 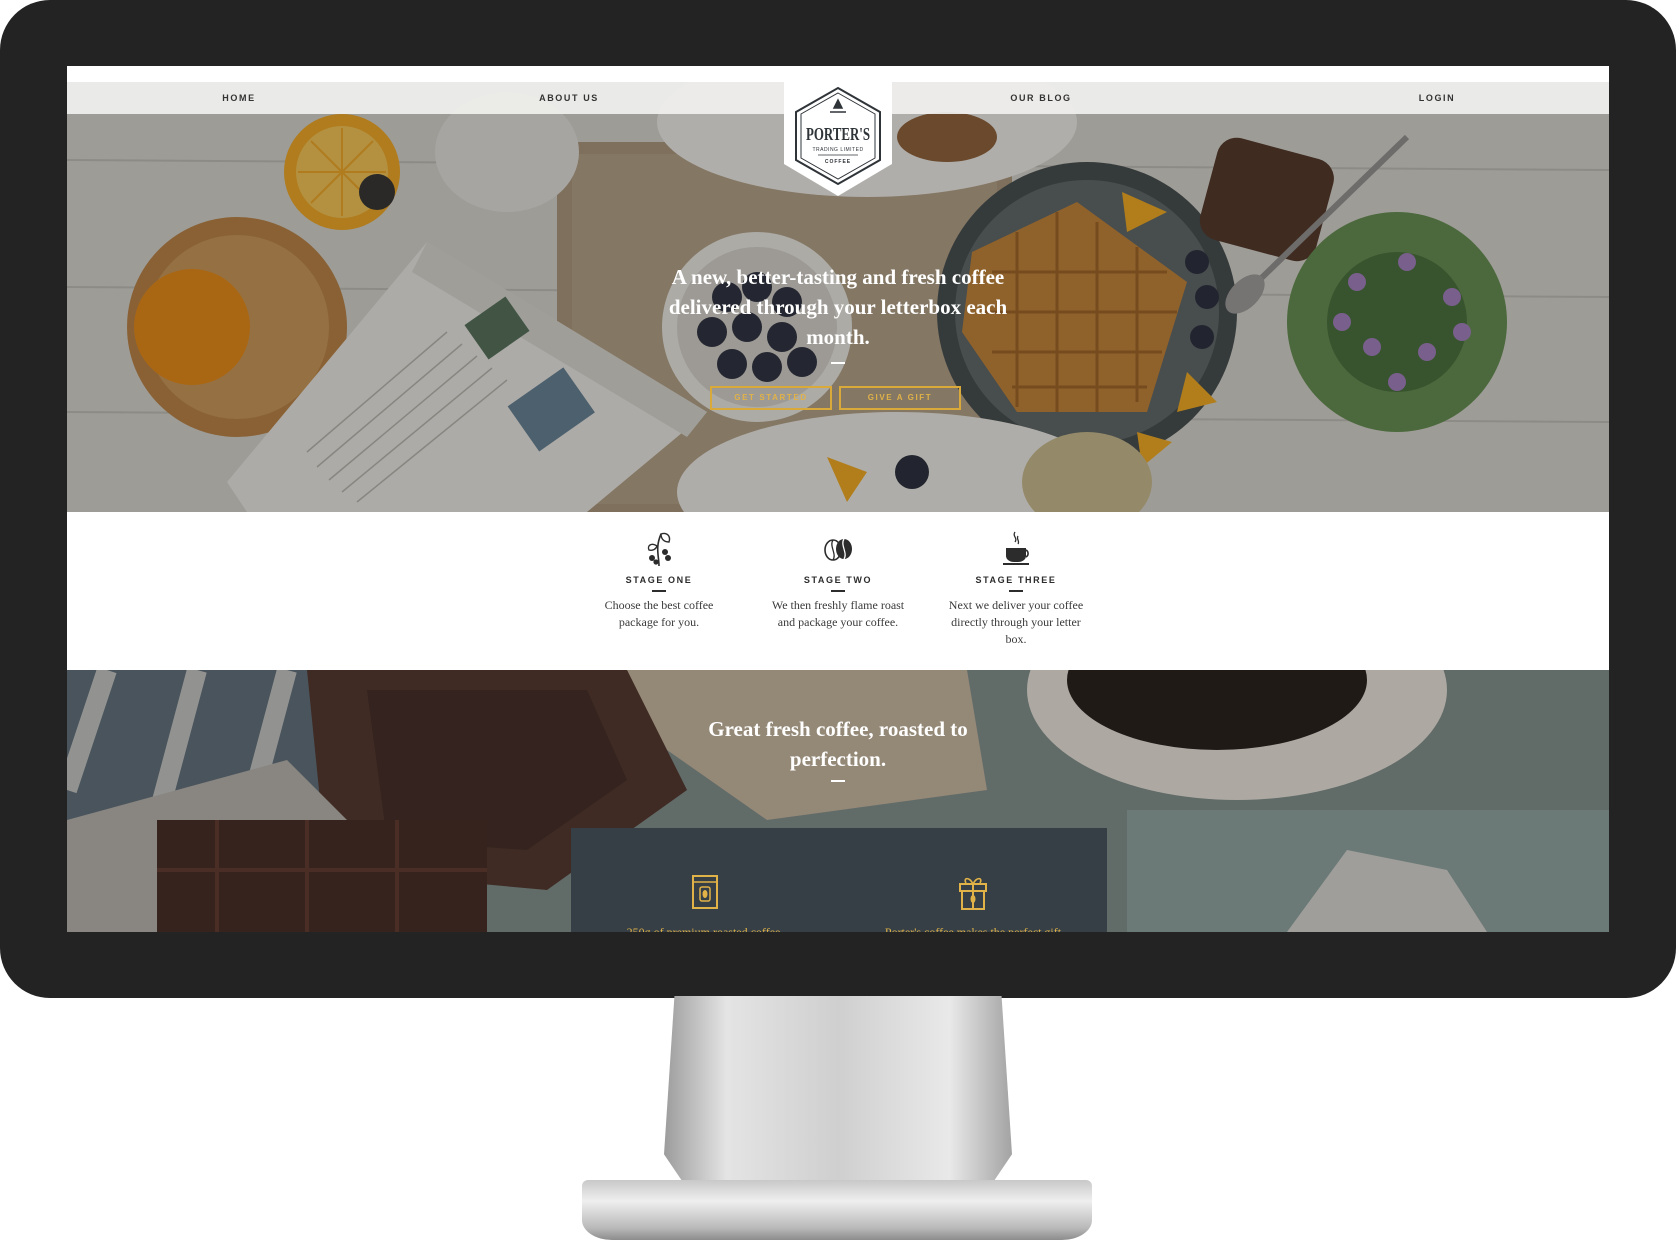 What do you see at coordinates (1041, 98) in the screenshot?
I see `nav-blog-link: OUR BLOG` at bounding box center [1041, 98].